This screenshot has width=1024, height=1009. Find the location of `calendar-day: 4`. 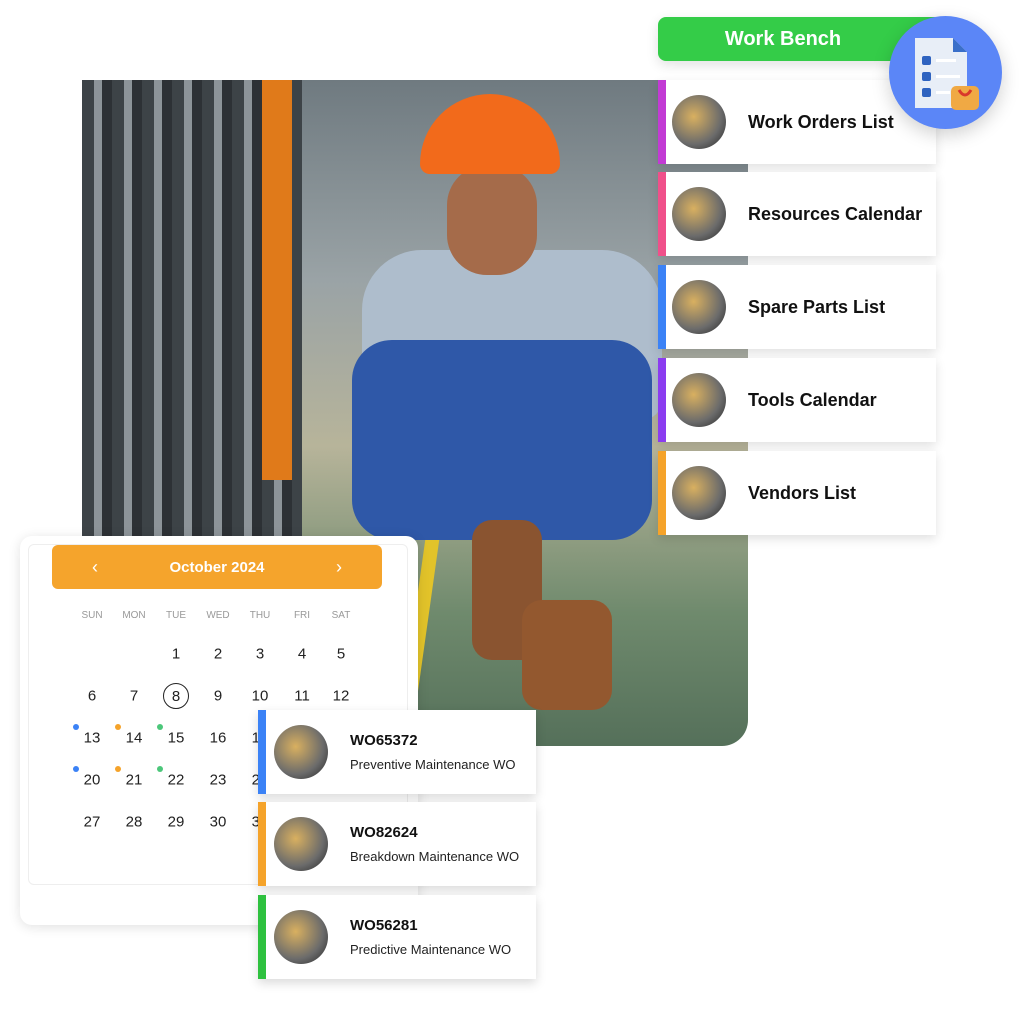

calendar-day: 4 is located at coordinates (302, 654).